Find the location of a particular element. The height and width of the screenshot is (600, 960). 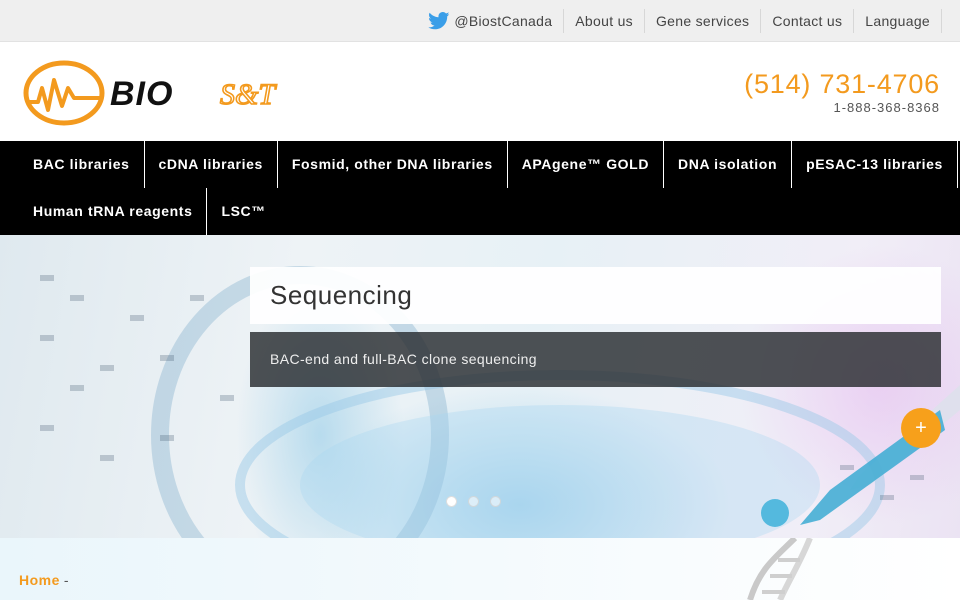

slide-title: Sequencing is located at coordinates (341, 295).